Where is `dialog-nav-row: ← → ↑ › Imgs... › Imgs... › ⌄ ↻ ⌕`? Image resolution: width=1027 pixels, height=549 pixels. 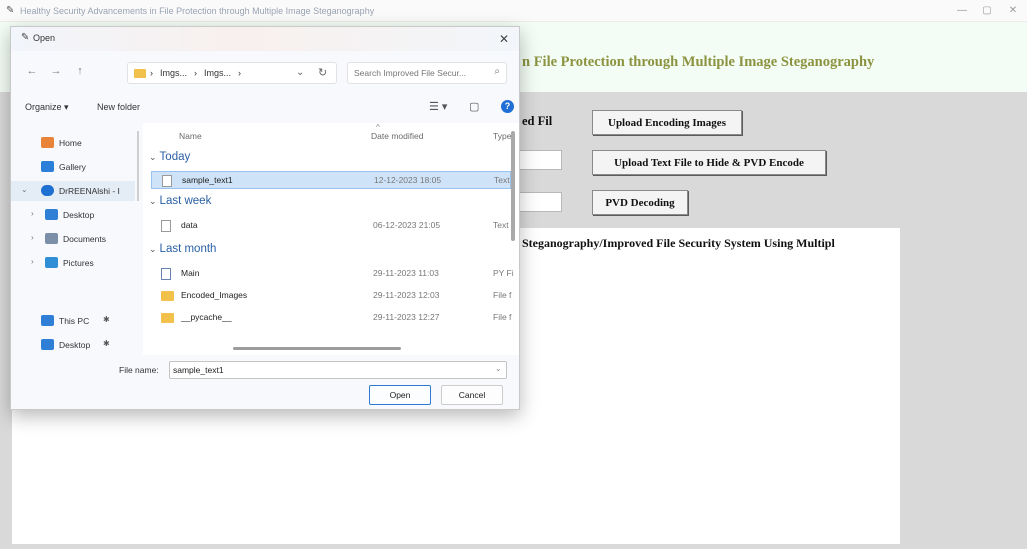 dialog-nav-row: ← → ↑ › Imgs... › Imgs... › ⌄ ↻ ⌕ is located at coordinates (265, 72).